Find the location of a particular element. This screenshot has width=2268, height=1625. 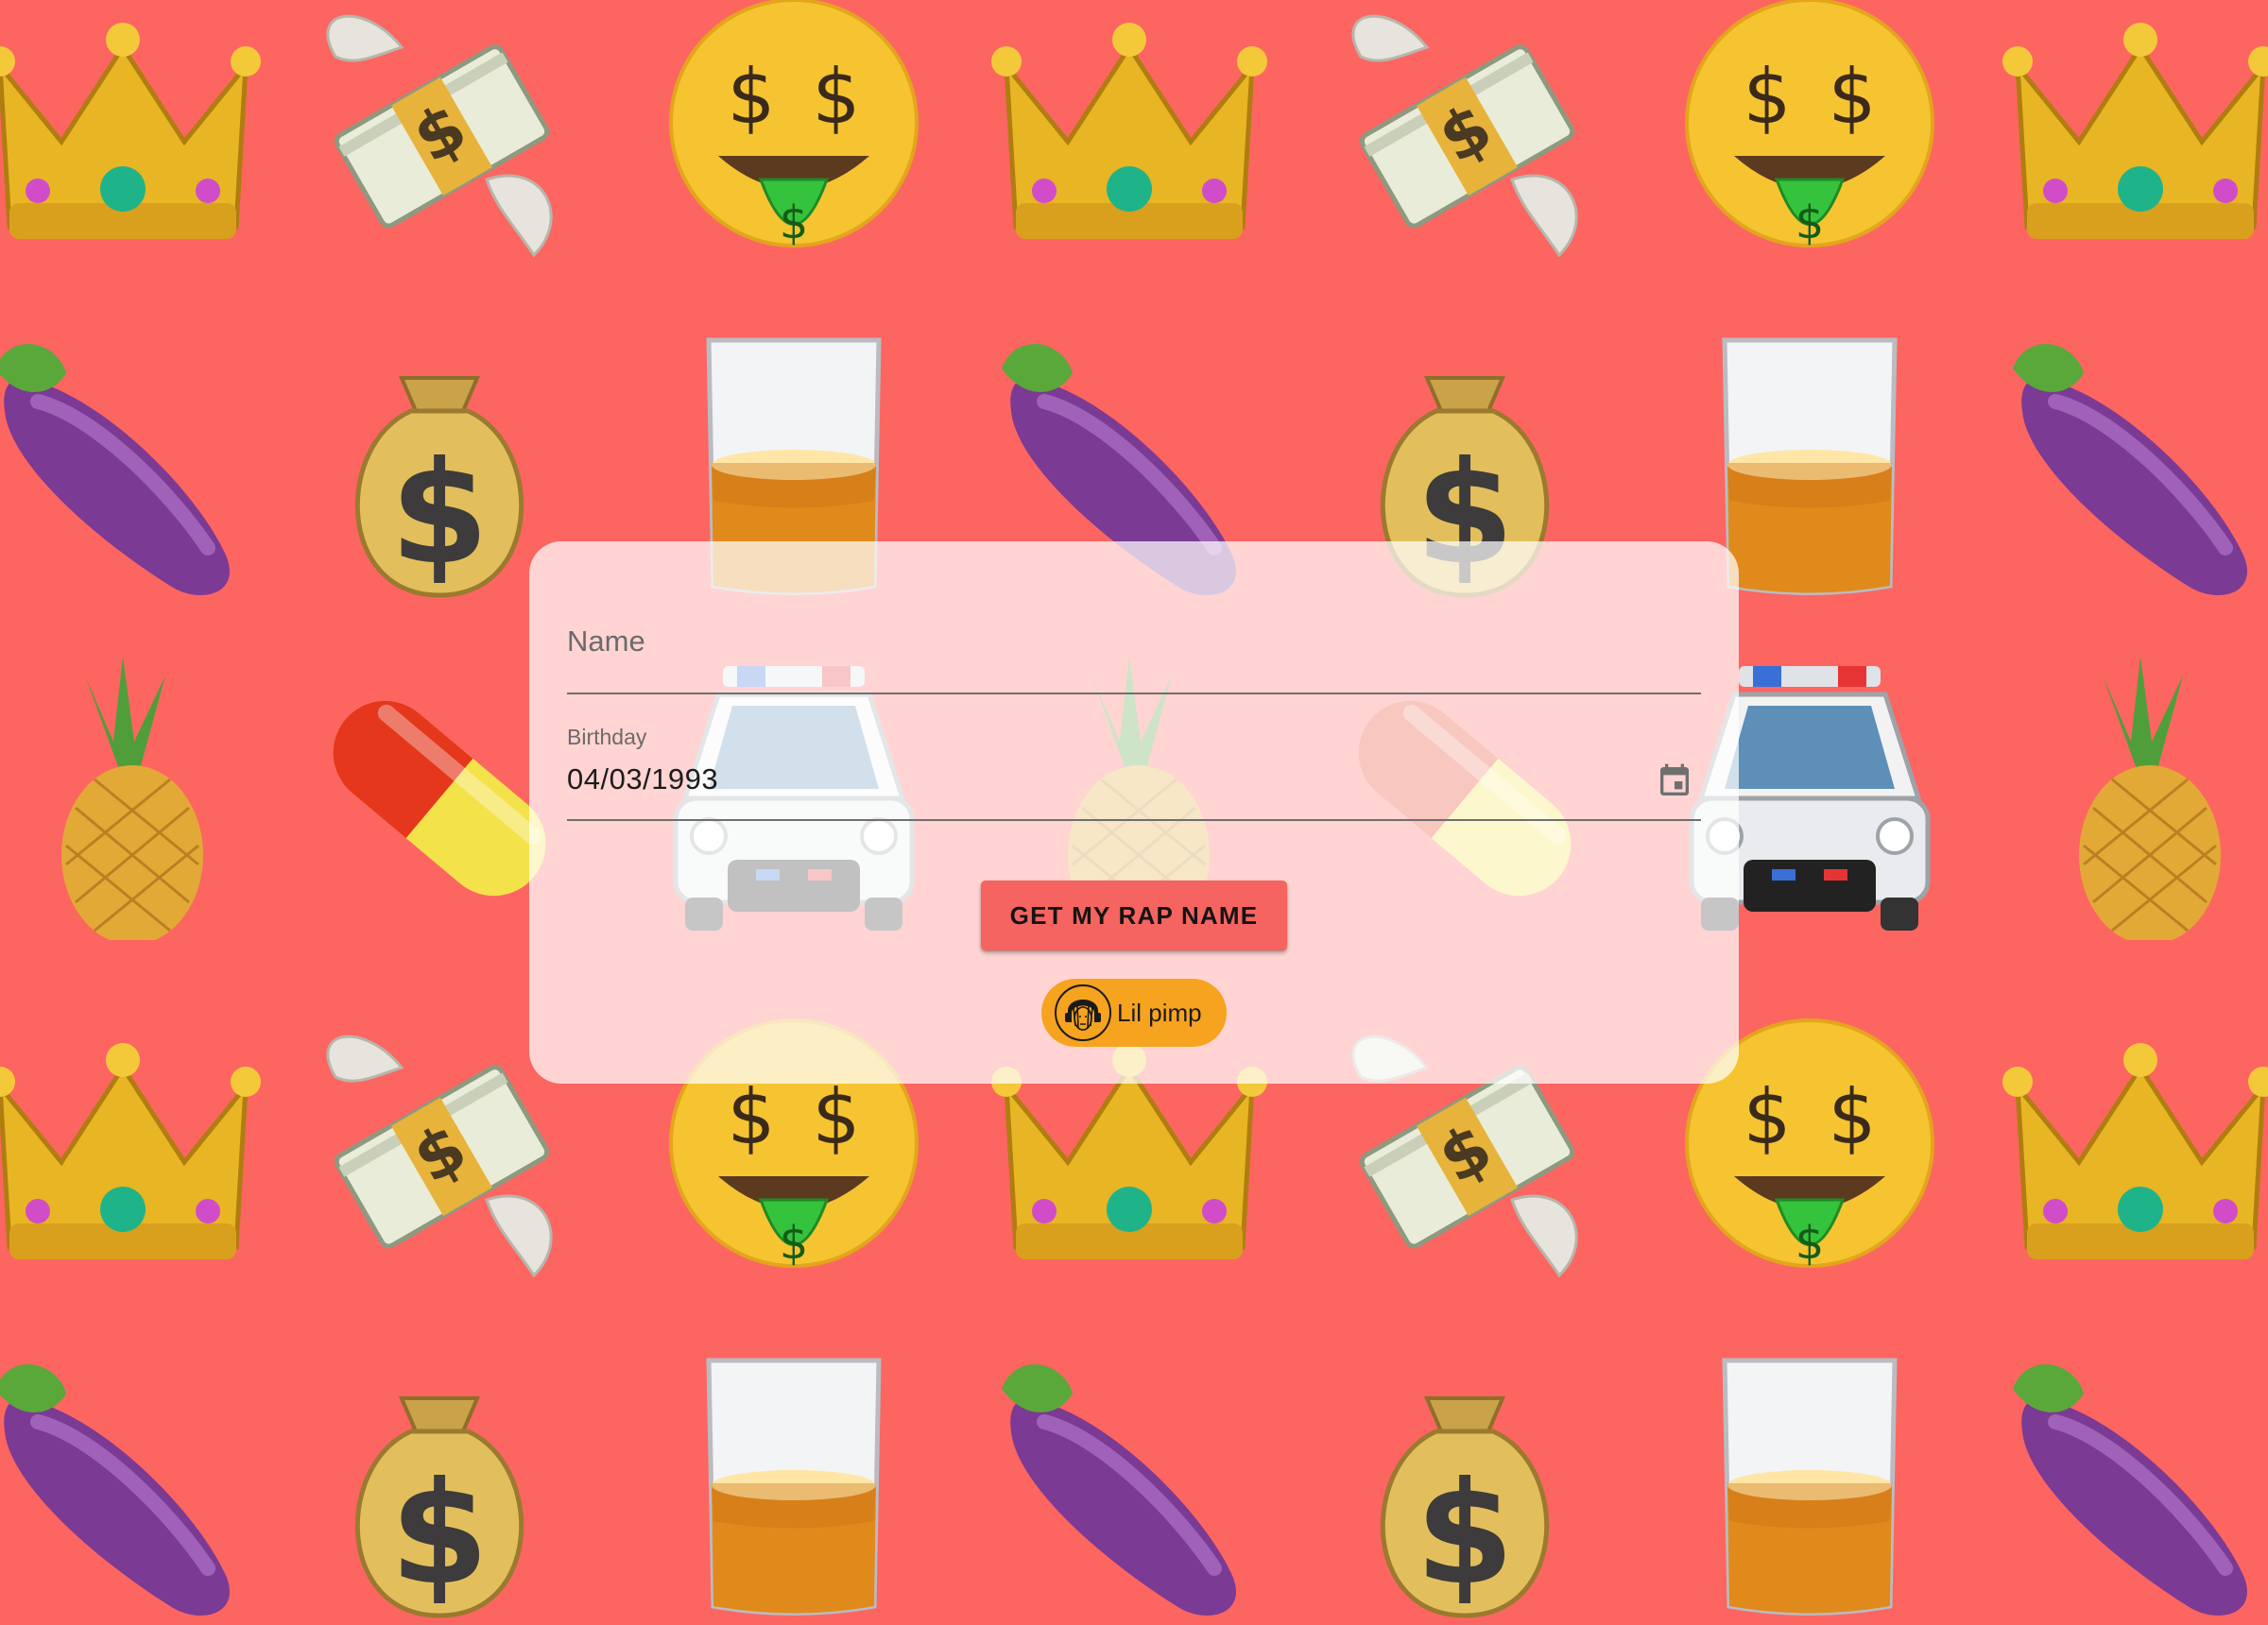

name-placeholder: Name is located at coordinates (606, 641).